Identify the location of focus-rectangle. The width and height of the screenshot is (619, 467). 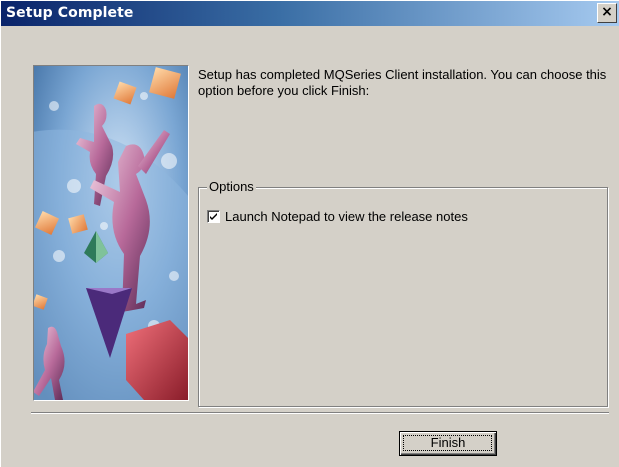
(447, 443).